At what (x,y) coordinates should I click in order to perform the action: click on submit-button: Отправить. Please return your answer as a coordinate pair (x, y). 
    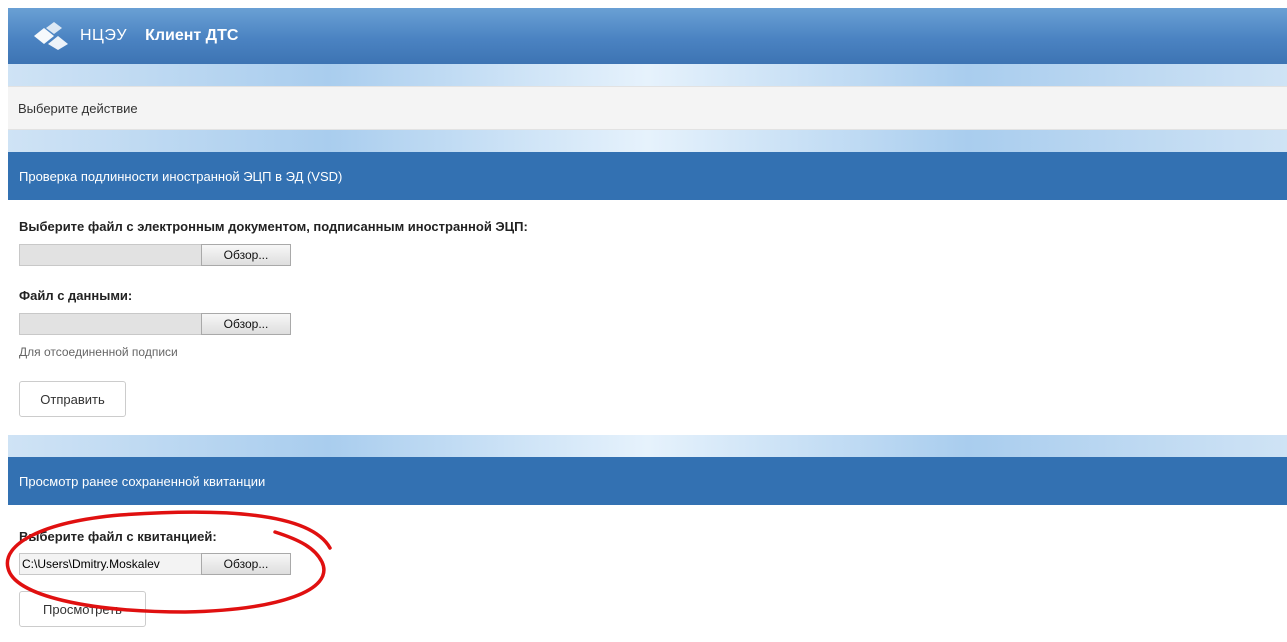
    Looking at the image, I should click on (72, 399).